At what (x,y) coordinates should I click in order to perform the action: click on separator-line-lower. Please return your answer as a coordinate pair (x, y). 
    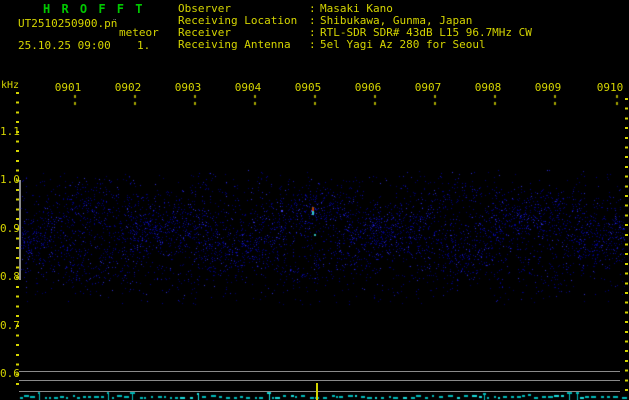
    Looking at the image, I should click on (319, 391).